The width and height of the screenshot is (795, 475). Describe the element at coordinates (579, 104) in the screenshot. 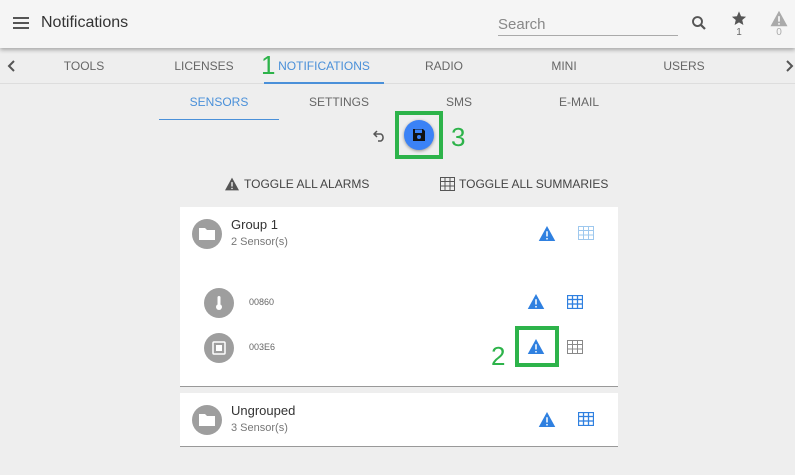

I see `subtab-email: E-MAIL` at that location.